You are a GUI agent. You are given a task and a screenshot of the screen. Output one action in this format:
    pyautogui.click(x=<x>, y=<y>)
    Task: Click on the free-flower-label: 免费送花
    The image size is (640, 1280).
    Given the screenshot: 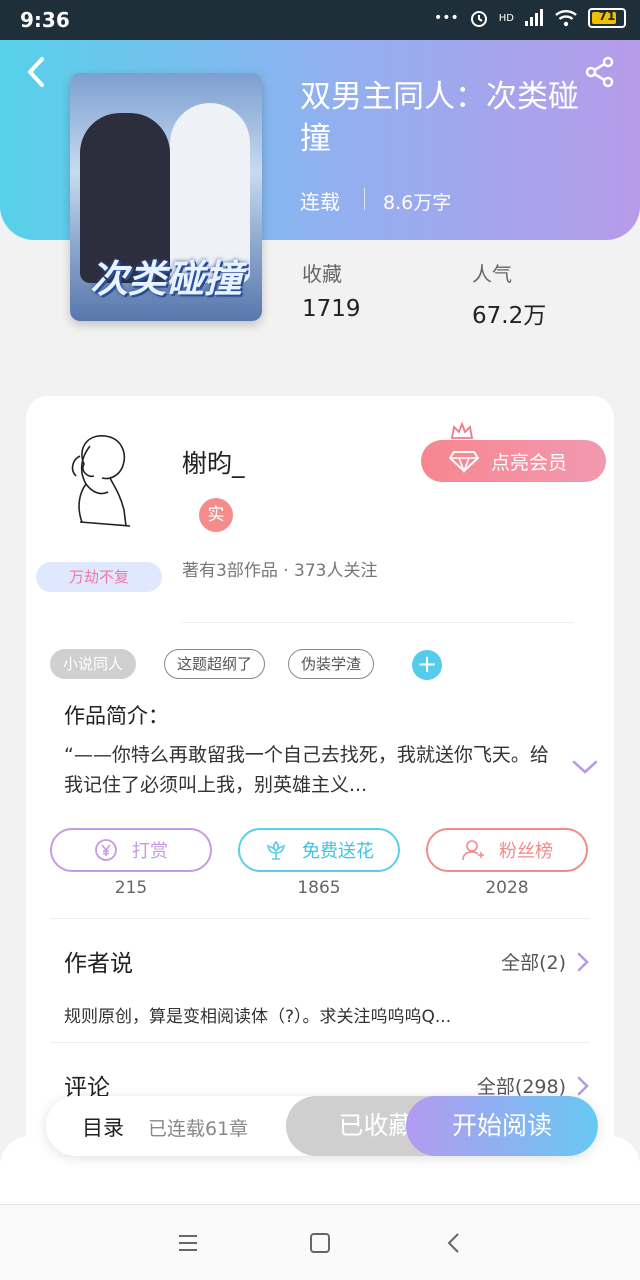 What is the action you would take?
    pyautogui.click(x=338, y=851)
    